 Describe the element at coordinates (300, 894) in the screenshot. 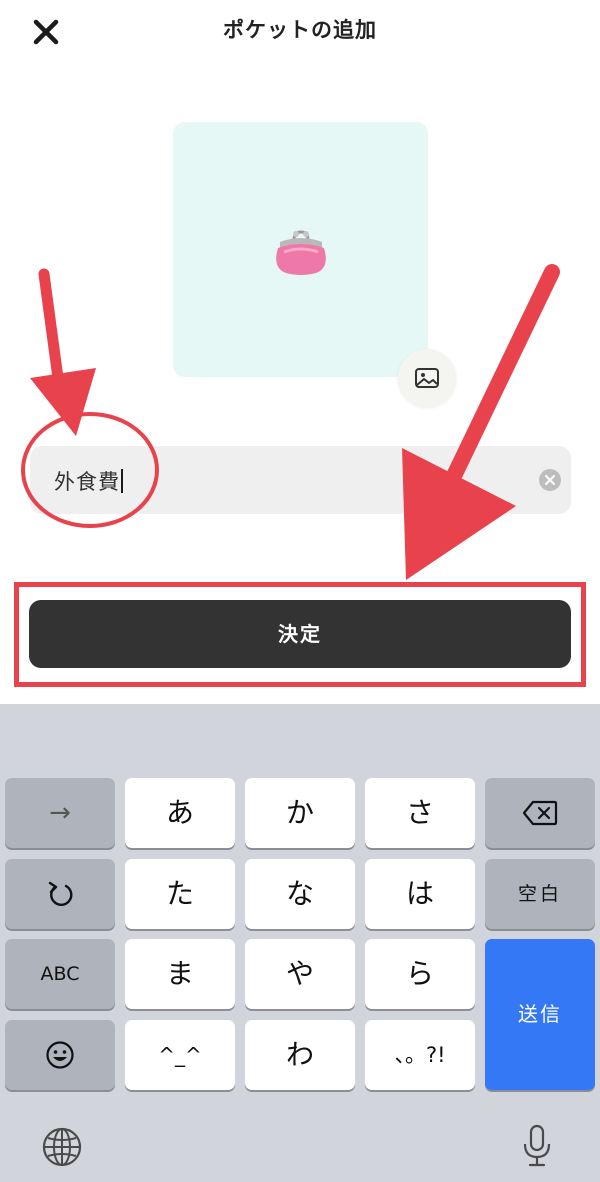

I see `key-na: な` at that location.